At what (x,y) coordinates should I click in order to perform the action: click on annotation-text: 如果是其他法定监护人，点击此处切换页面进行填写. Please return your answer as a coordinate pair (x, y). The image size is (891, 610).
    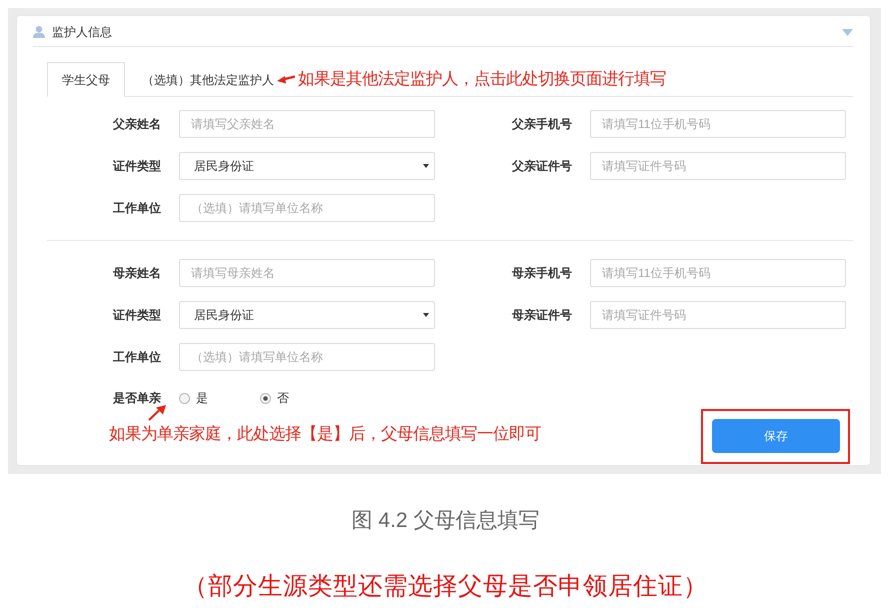
    Looking at the image, I should click on (482, 79).